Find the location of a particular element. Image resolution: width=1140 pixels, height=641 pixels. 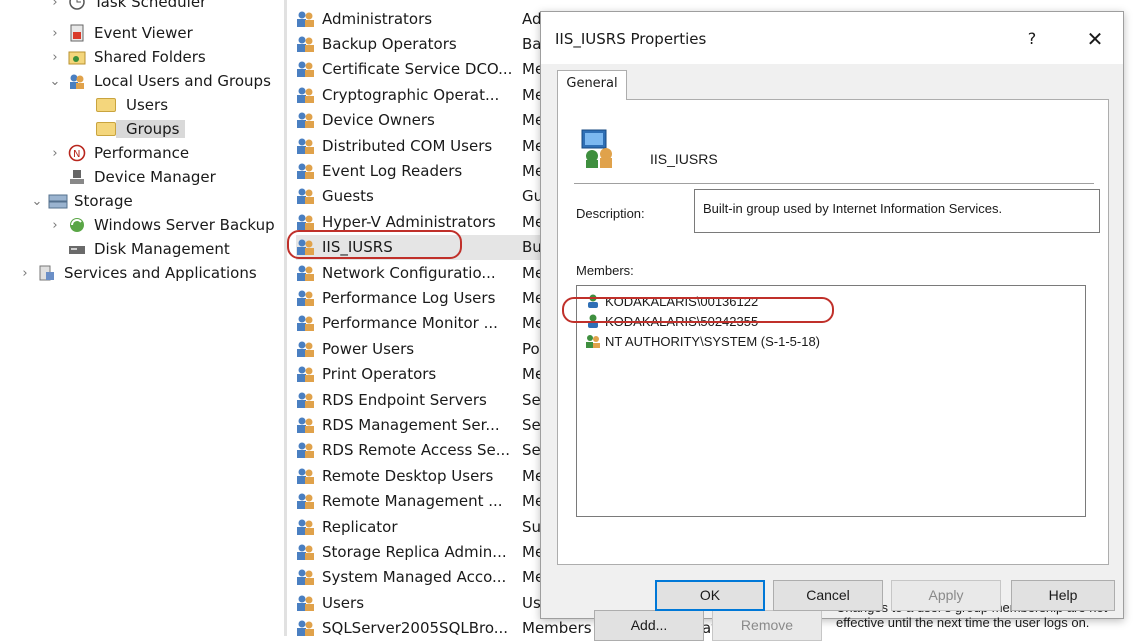

group-name-cell: Device Owners is located at coordinates (378, 120).